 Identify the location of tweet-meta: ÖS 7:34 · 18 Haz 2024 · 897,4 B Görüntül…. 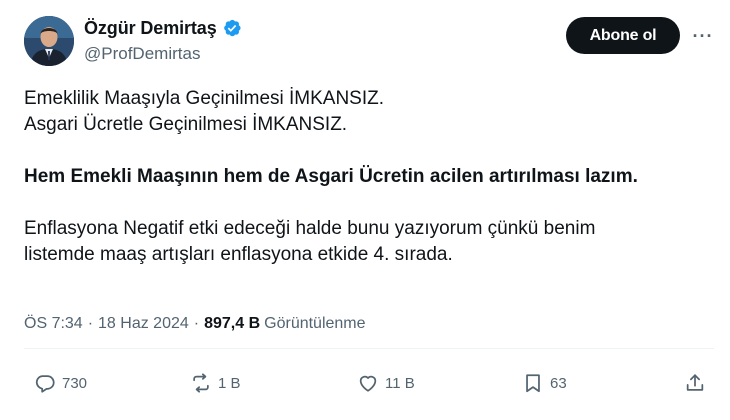
(195, 324).